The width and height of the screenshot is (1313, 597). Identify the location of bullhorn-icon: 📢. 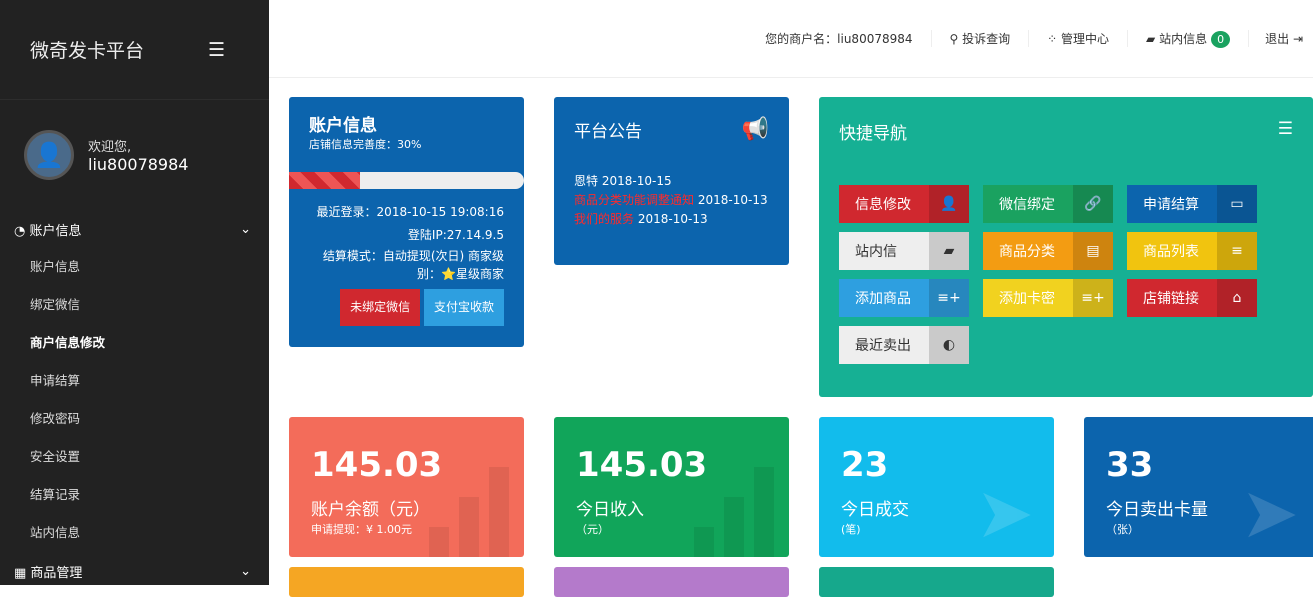
(755, 129).